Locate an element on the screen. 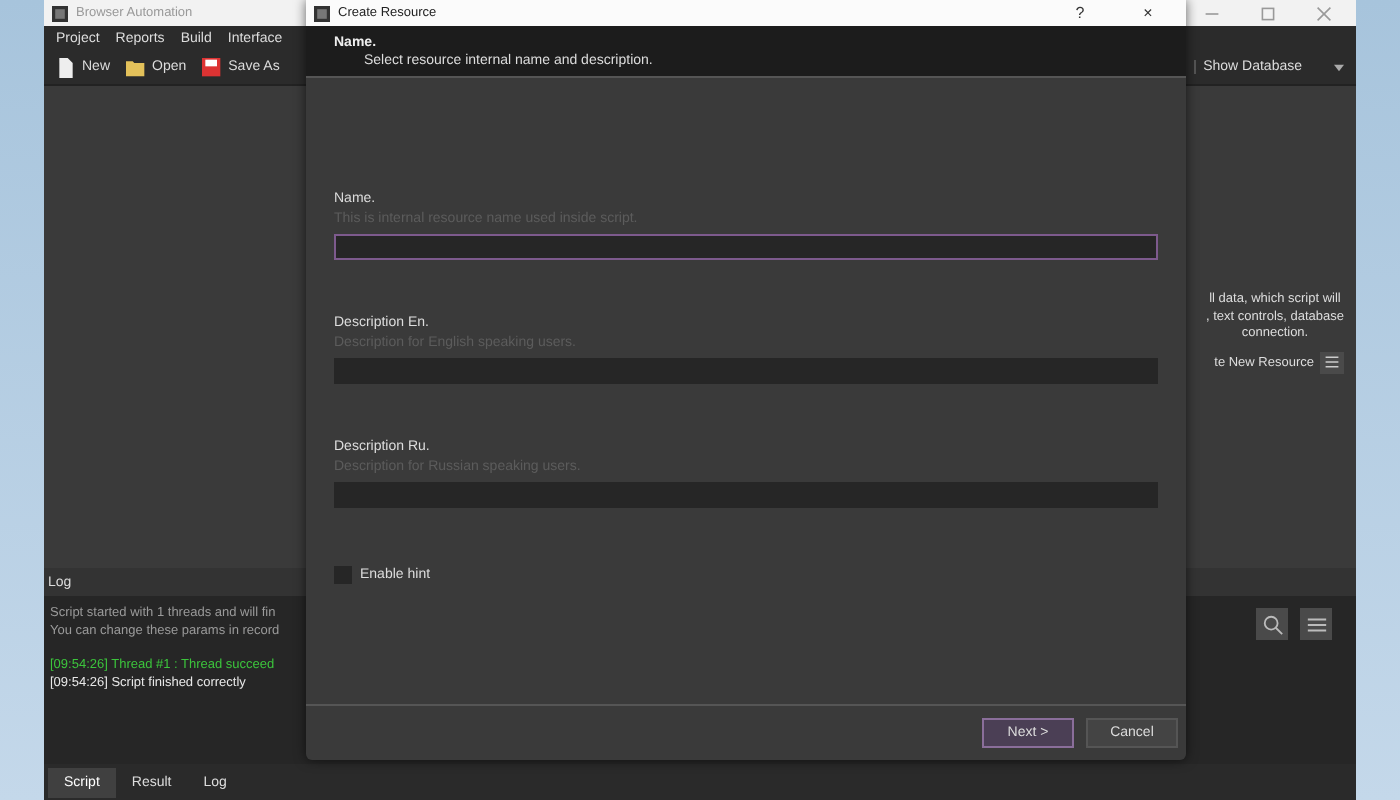  help-button: ? is located at coordinates (1080, 13).